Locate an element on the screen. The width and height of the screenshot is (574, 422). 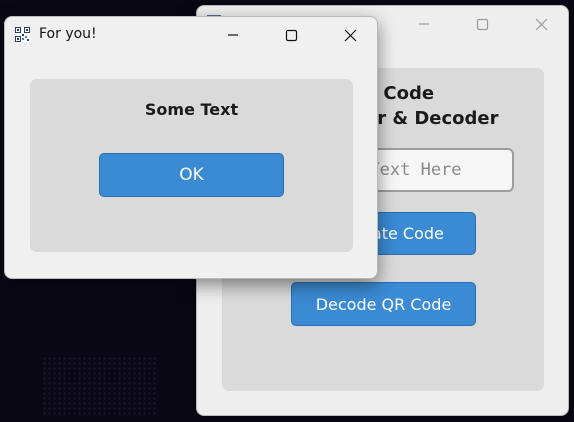
ok-button: OK is located at coordinates (191, 175).